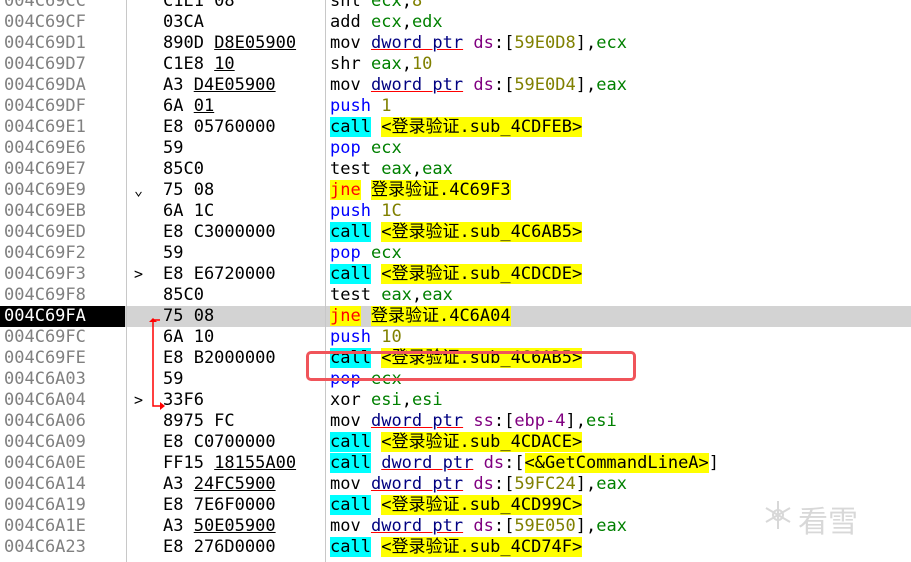 This screenshot has height=562, width=911. I want to click on watermark-text: 看雪, so click(828, 522).